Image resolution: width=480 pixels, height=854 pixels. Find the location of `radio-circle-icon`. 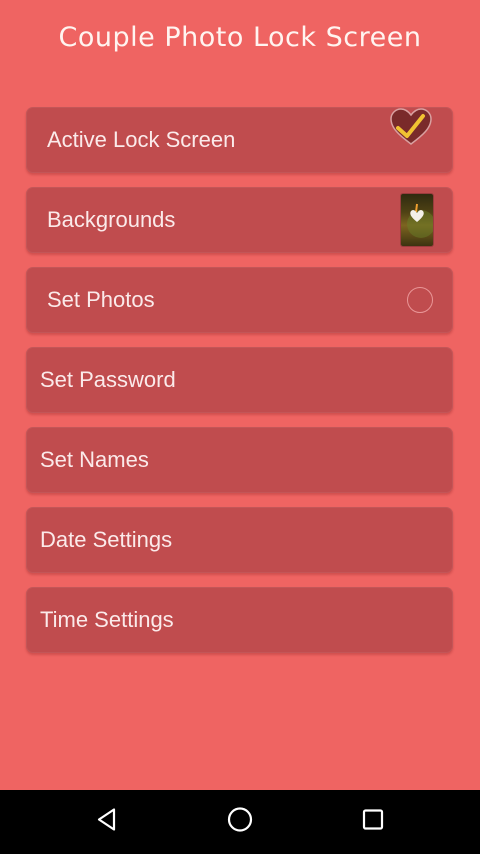

radio-circle-icon is located at coordinates (420, 300).